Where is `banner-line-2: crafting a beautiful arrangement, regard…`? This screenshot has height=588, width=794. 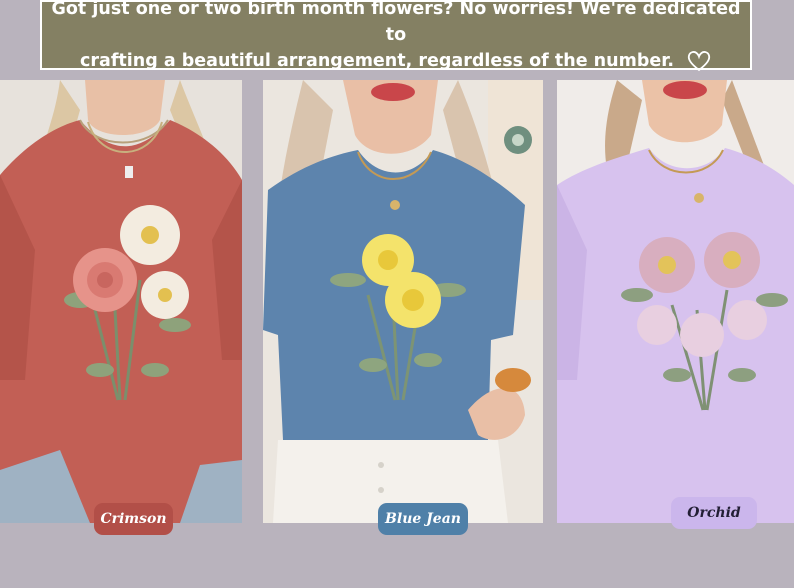 banner-line-2: crafting a beautiful arrangement, regard… is located at coordinates (377, 61).